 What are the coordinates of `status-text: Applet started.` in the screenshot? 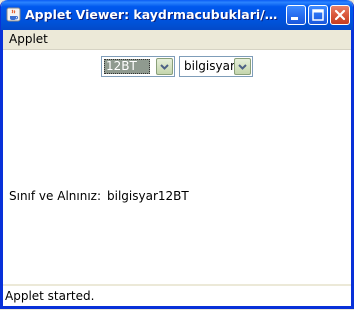 It's located at (50, 296).